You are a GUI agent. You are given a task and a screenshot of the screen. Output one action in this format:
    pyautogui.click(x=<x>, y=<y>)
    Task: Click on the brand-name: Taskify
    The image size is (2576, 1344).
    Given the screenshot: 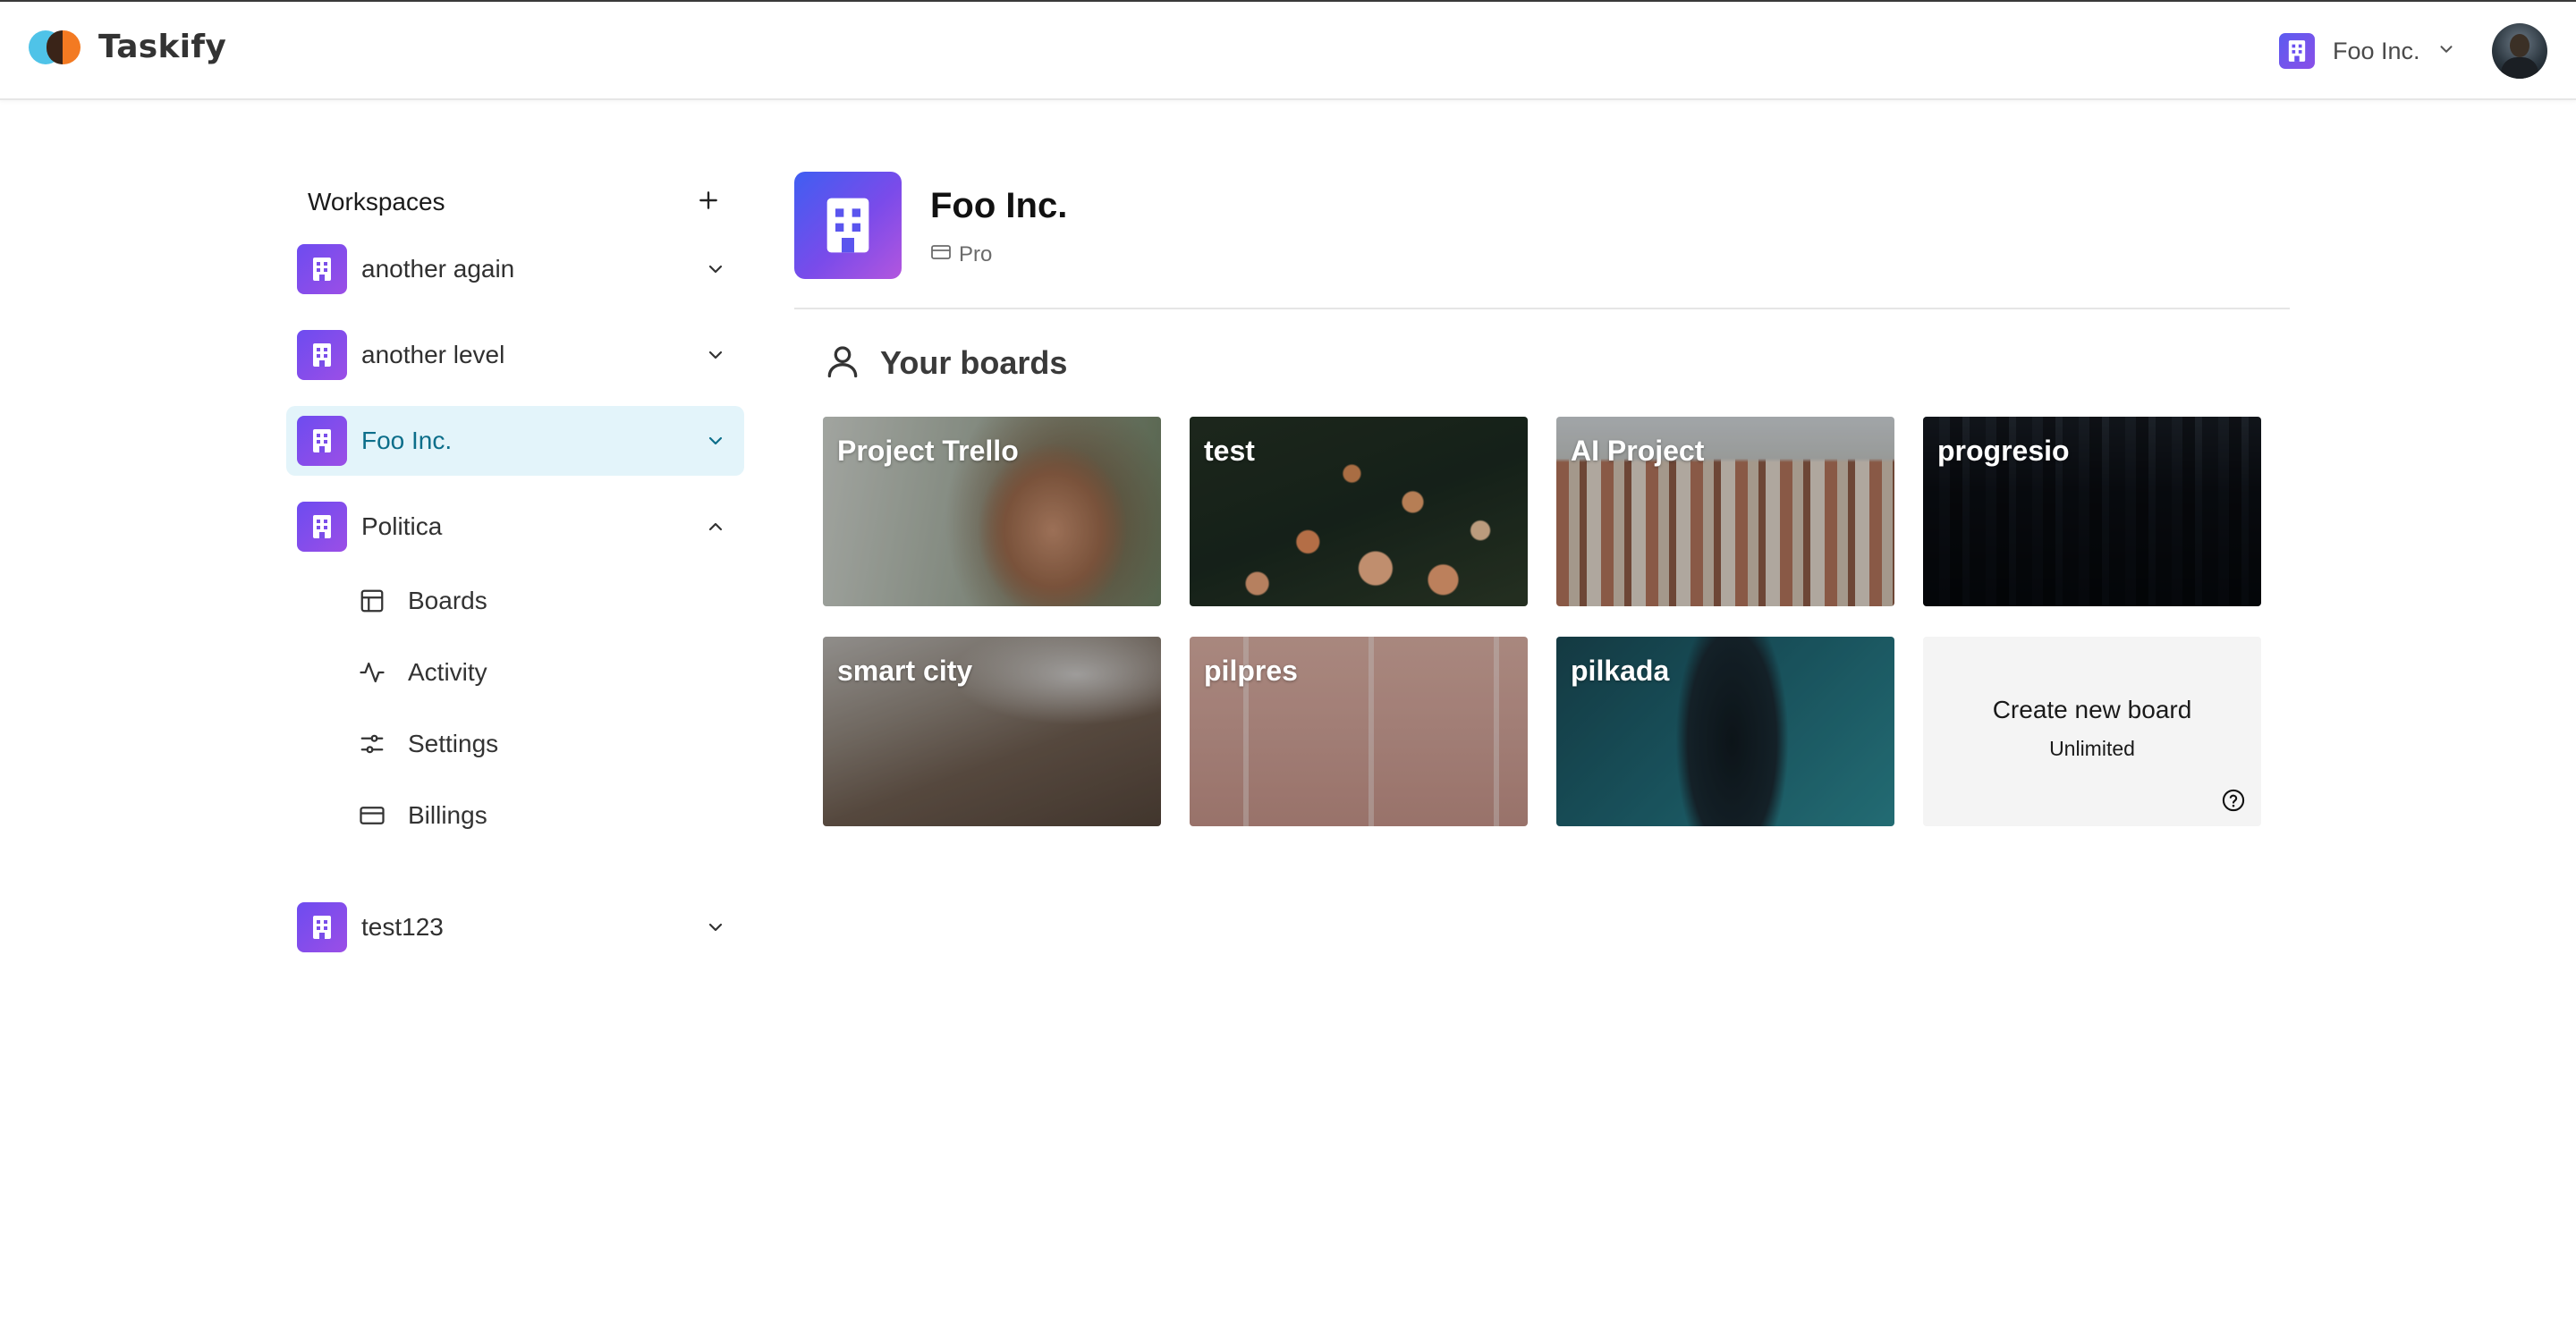 What is the action you would take?
    pyautogui.click(x=162, y=46)
    